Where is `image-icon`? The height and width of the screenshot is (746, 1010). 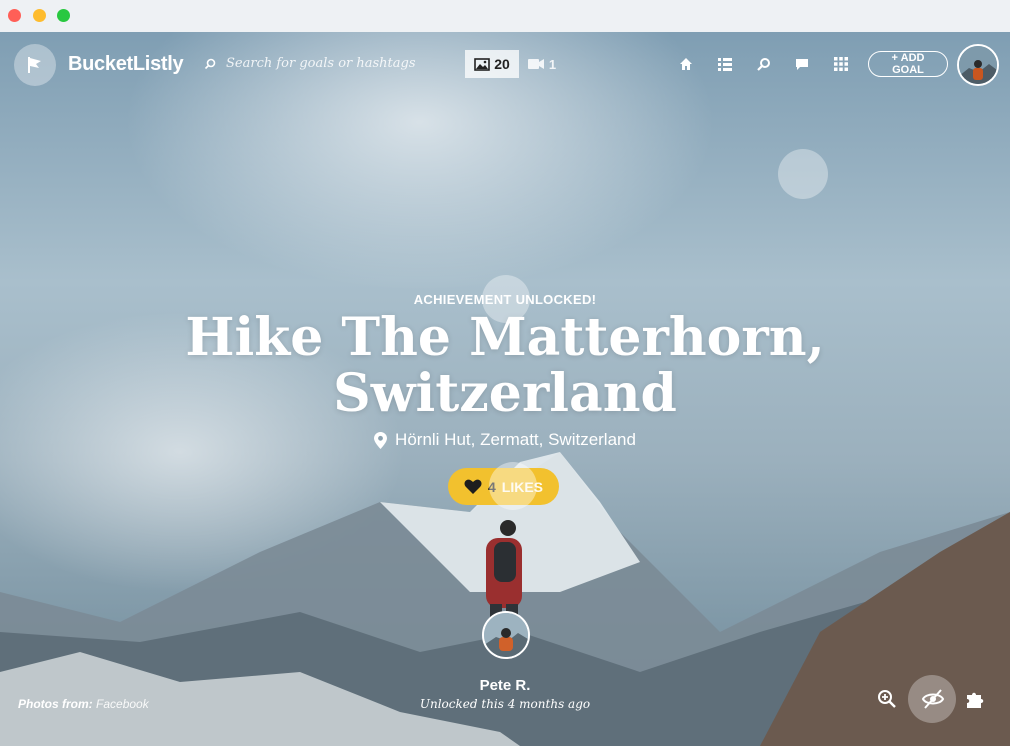 image-icon is located at coordinates (482, 64).